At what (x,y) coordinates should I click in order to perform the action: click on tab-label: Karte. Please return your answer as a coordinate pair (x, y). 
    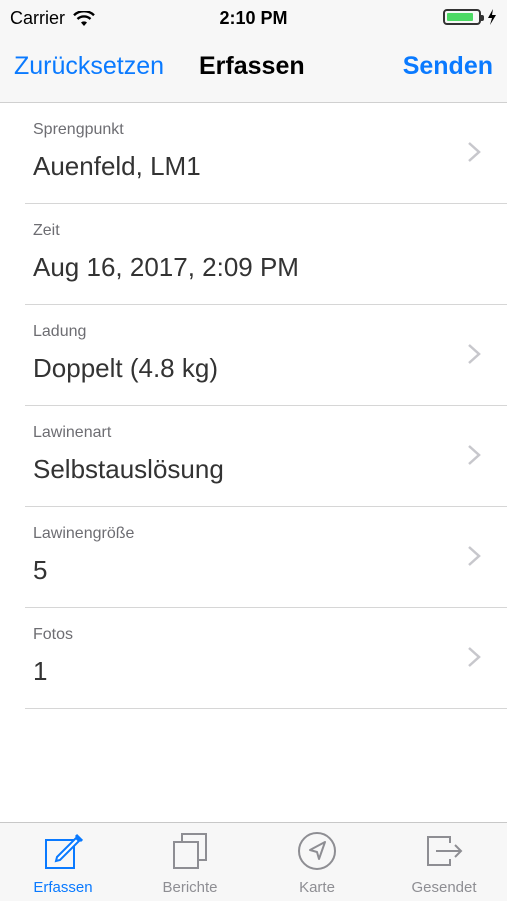
    Looking at the image, I should click on (317, 887).